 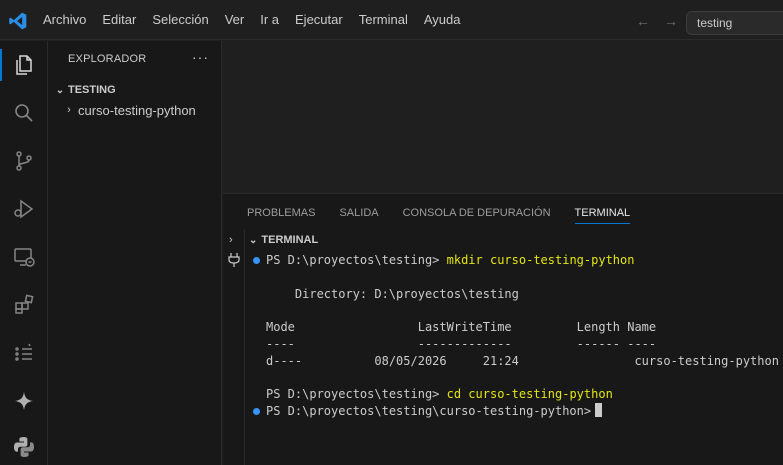 What do you see at coordinates (107, 59) in the screenshot?
I see `sidebar-title: EXPLORADOR` at bounding box center [107, 59].